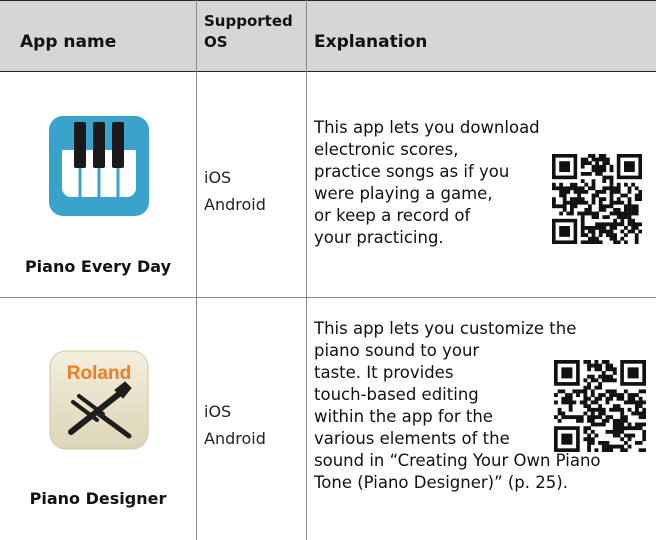 This screenshot has height=540, width=656. I want to click on header-supported-os: Supported OS, so click(248, 31).